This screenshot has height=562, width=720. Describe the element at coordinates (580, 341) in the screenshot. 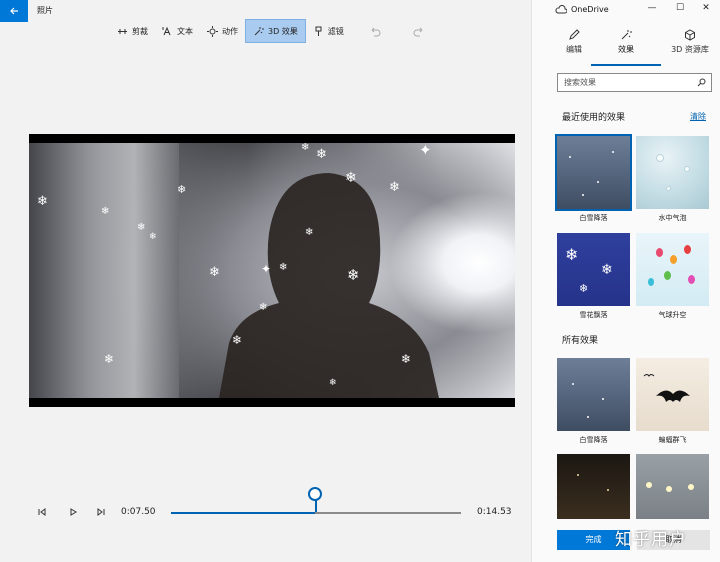

I see `all-effects-heading: 所有效果` at that location.